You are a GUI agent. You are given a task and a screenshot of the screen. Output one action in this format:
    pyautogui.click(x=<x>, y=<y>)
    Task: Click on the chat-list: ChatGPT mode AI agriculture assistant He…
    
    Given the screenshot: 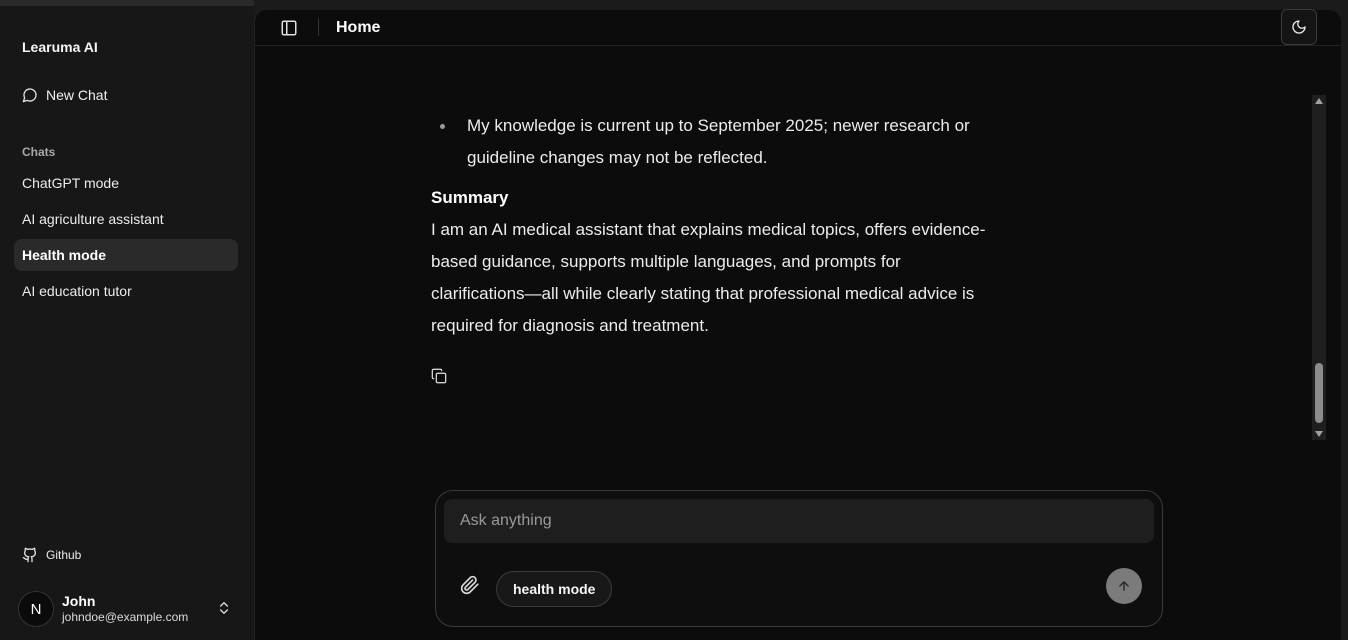 What is the action you would take?
    pyautogui.click(x=126, y=239)
    